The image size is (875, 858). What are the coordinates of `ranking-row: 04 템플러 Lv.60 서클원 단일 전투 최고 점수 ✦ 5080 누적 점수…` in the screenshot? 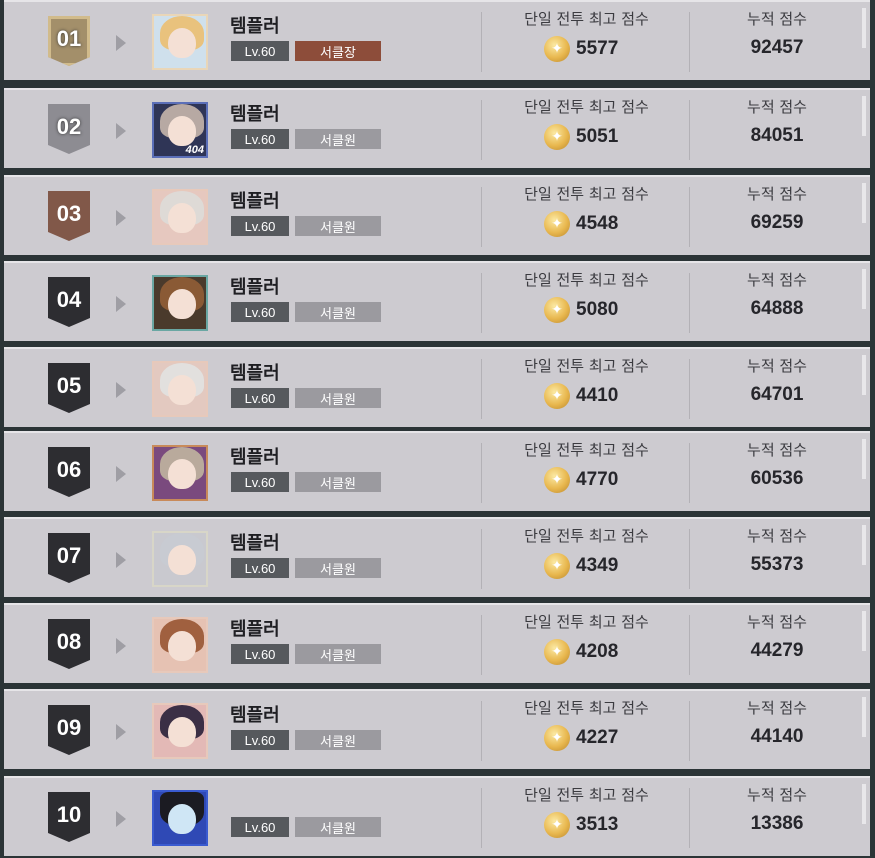 It's located at (437, 301).